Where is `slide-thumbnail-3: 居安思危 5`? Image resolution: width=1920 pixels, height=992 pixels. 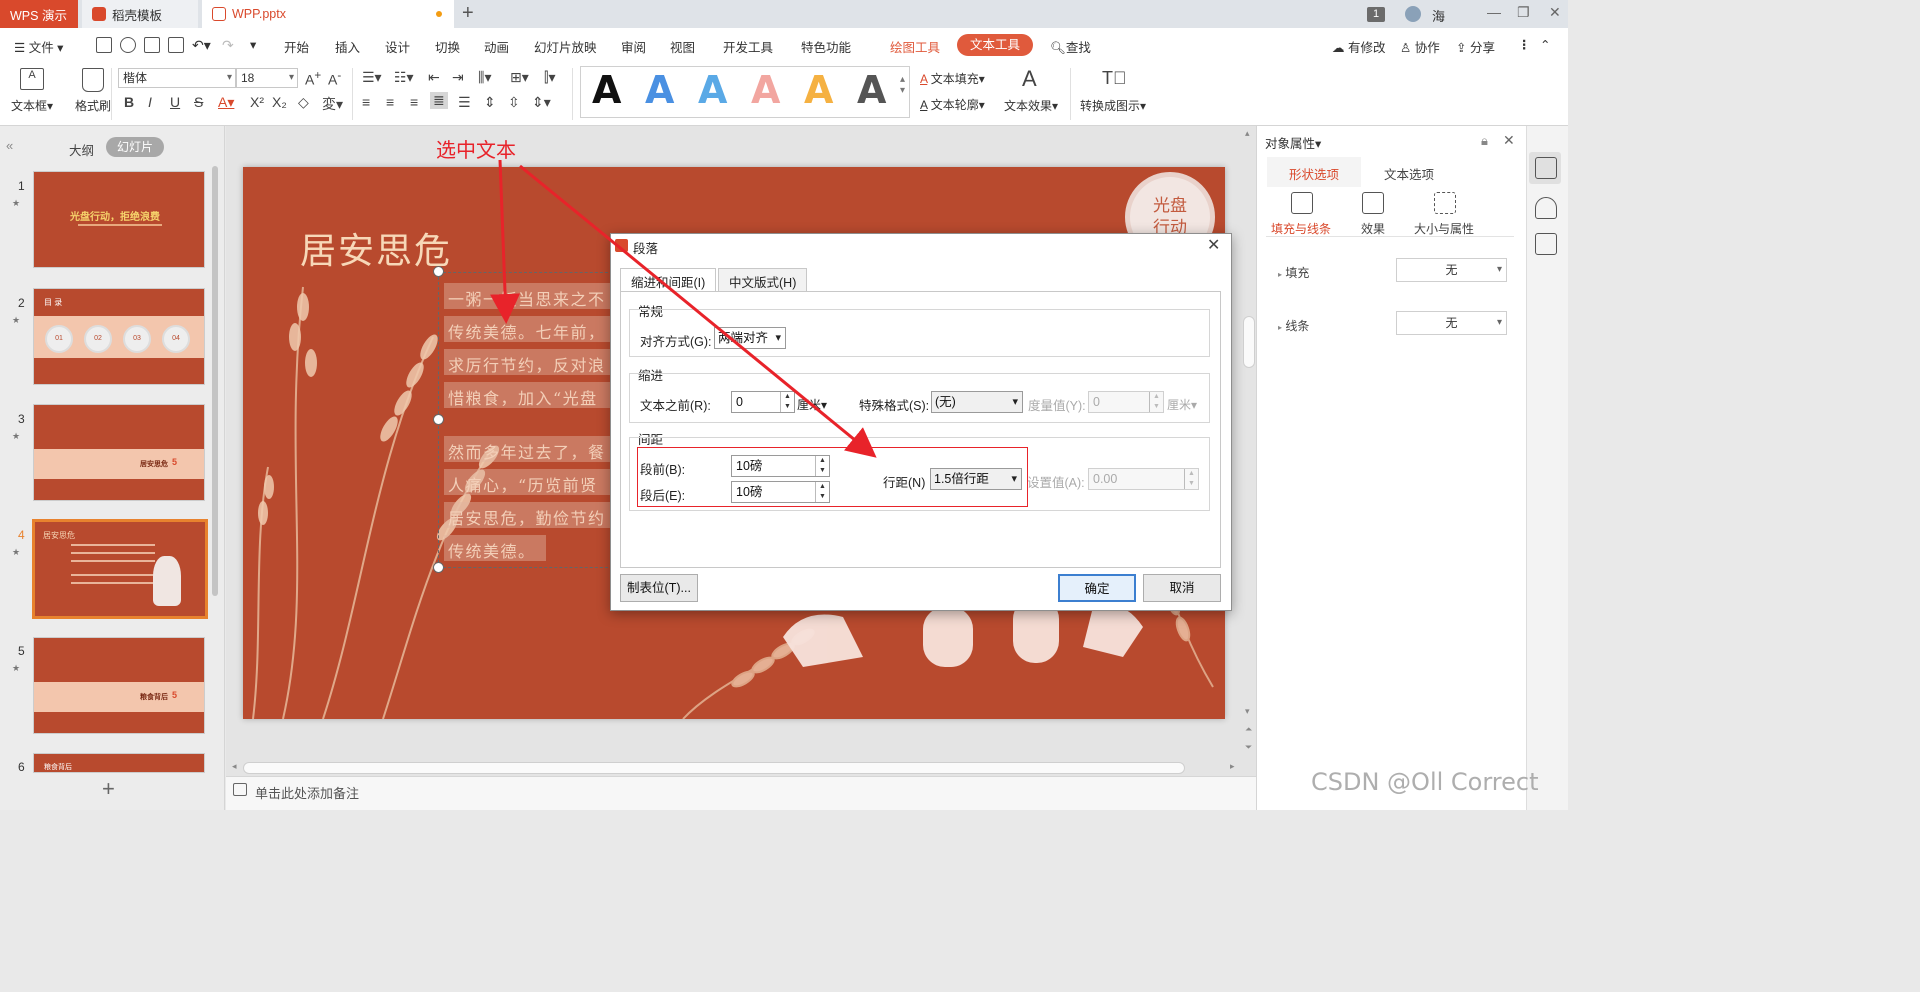 slide-thumbnail-3: 居安思危 5 is located at coordinates (119, 452).